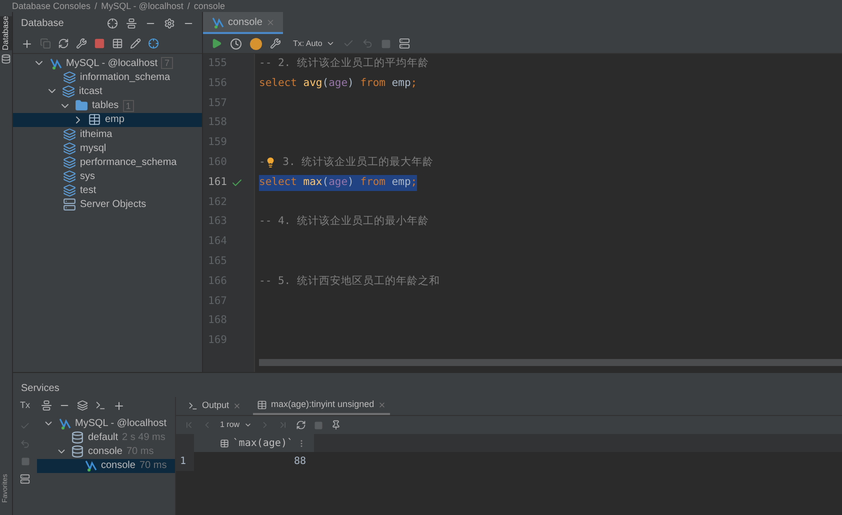 This screenshot has height=515, width=842. I want to click on tree-item: information_schema, so click(107, 77).